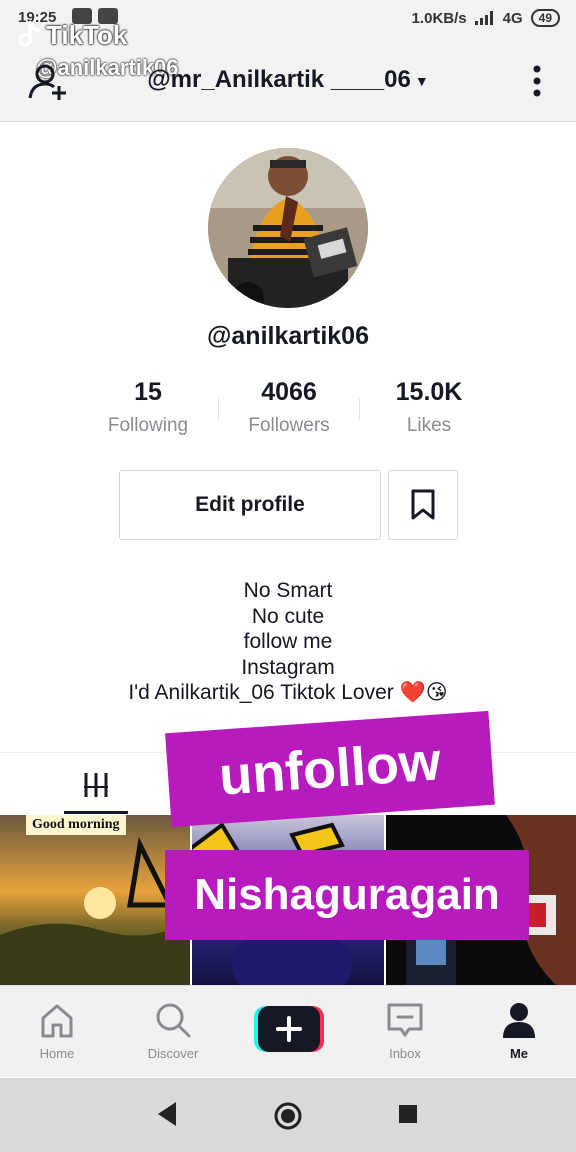  Describe the element at coordinates (405, 1053) in the screenshot. I see `nav-inbox-label: Inbox` at that location.